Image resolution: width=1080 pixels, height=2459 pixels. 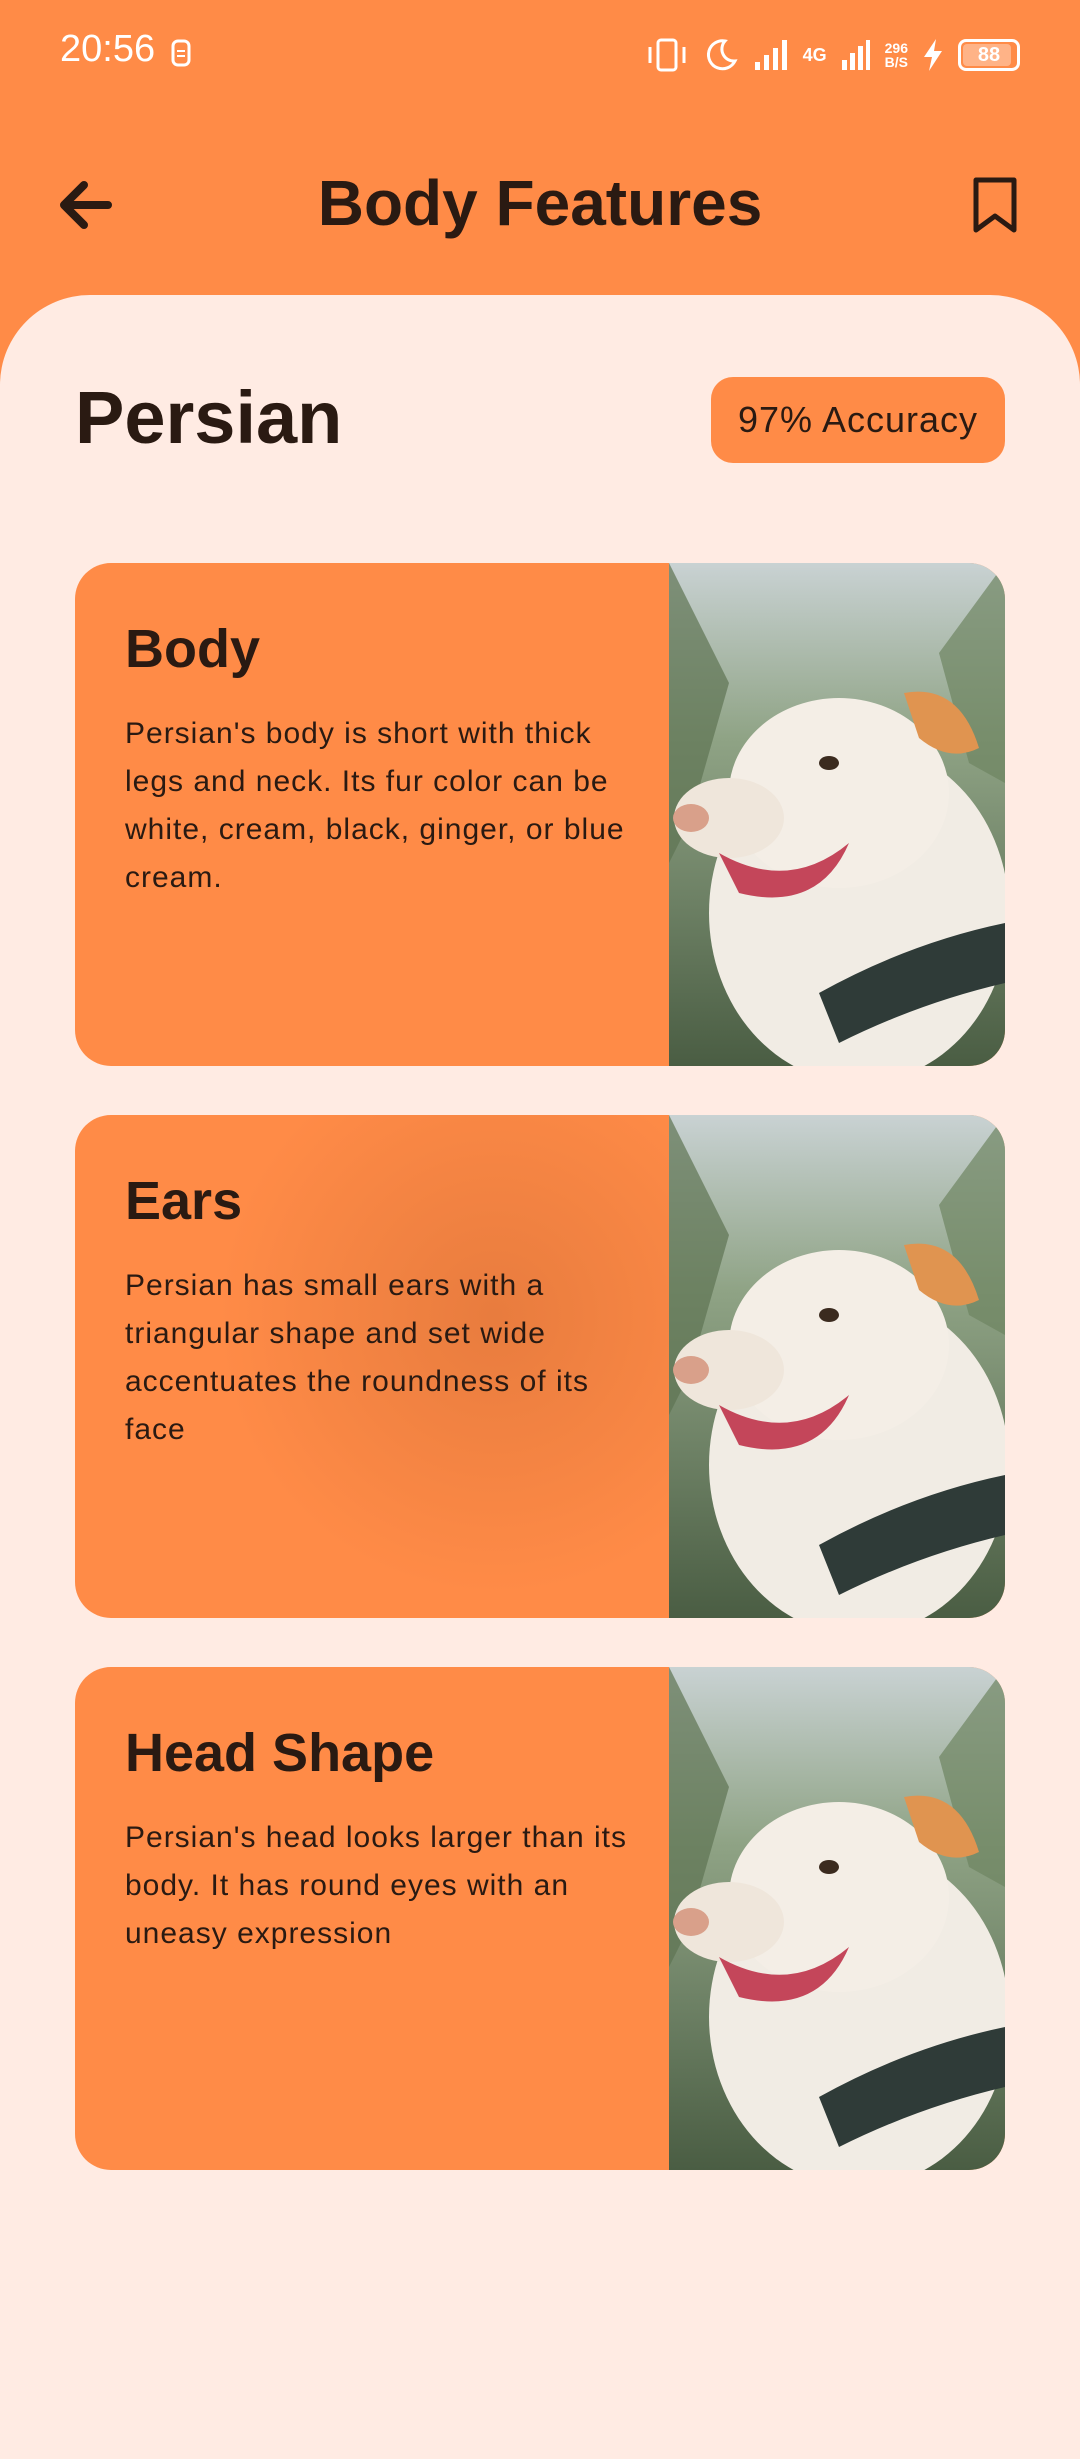 I want to click on status-icons: 4G 296 B/S 88, so click(x=832, y=55).